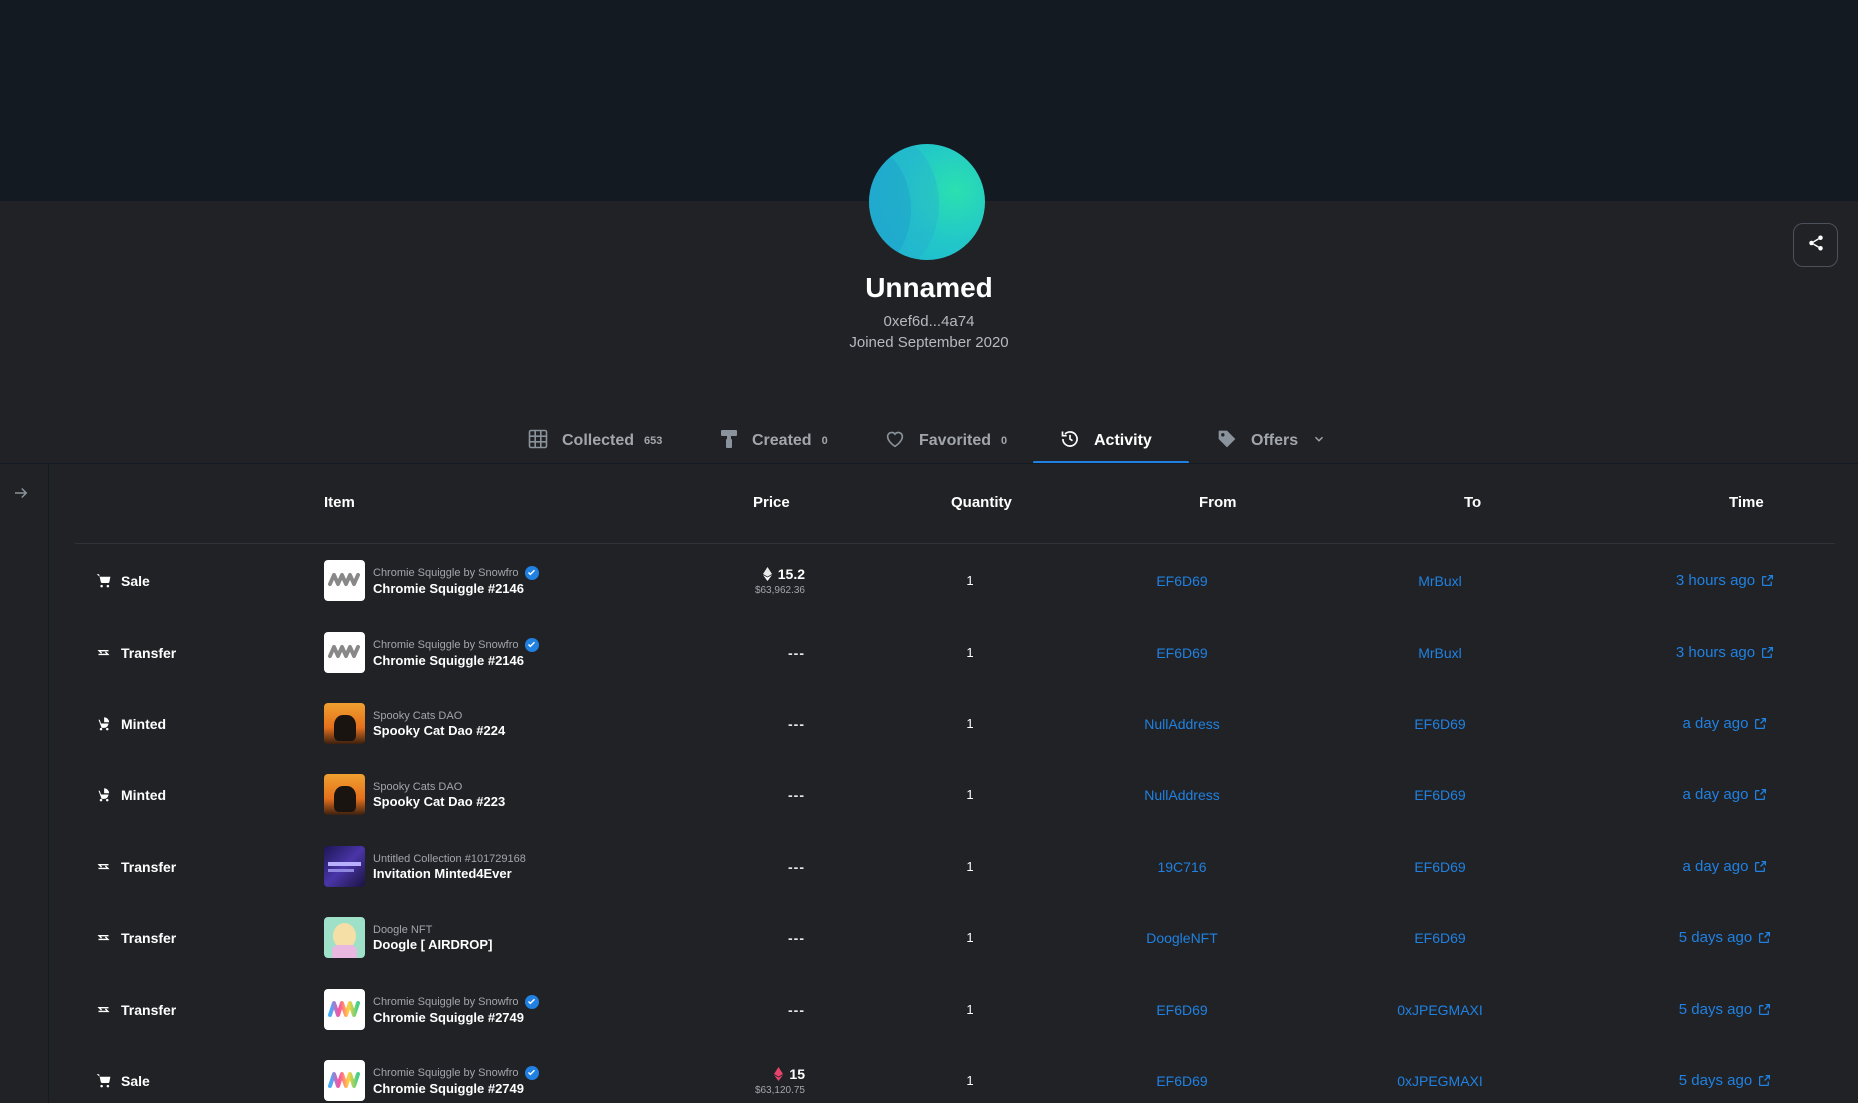 Image resolution: width=1858 pixels, height=1103 pixels. What do you see at coordinates (1715, 937) in the screenshot?
I see `time-label: 5 days ago` at bounding box center [1715, 937].